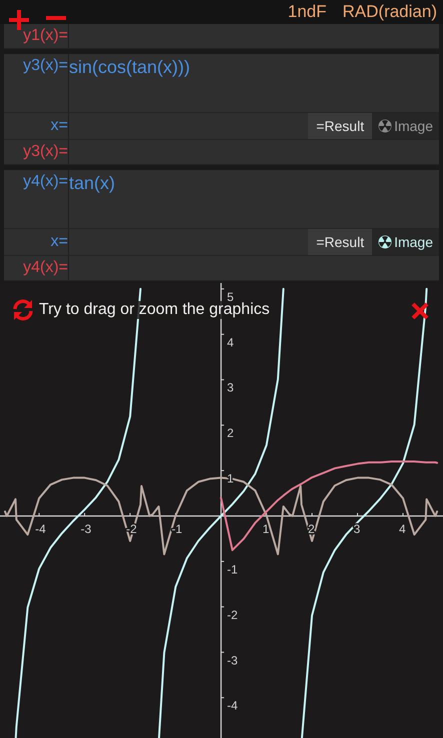  Describe the element at coordinates (56, 18) in the screenshot. I see `minus-icon` at that location.